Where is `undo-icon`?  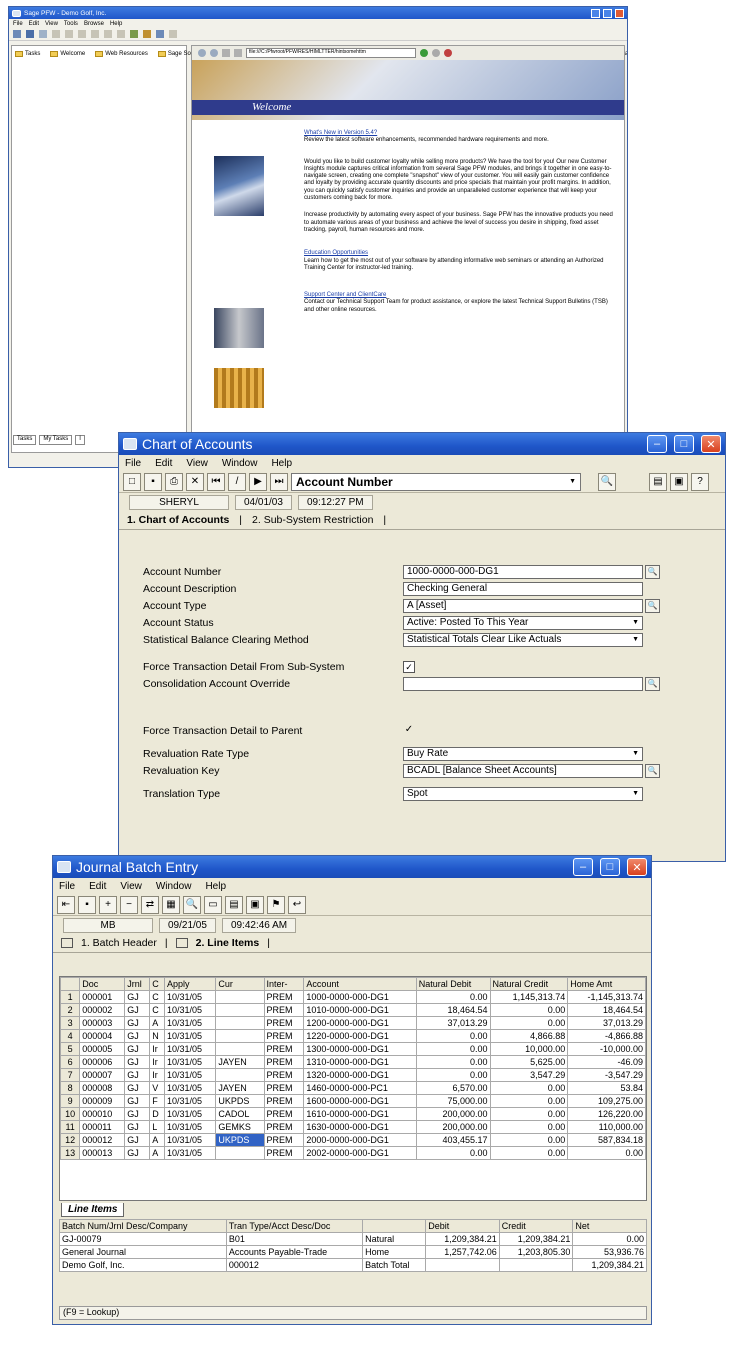
undo-icon is located at coordinates (95, 34).